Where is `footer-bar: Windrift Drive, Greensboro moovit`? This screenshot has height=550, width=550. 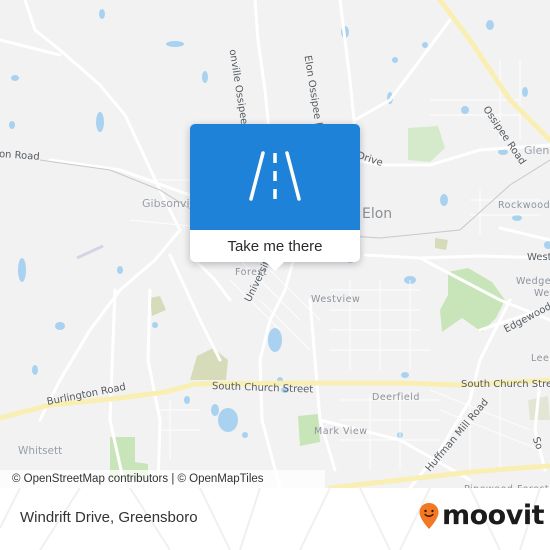
footer-bar: Windrift Drive, Greensboro moovit is located at coordinates (275, 519).